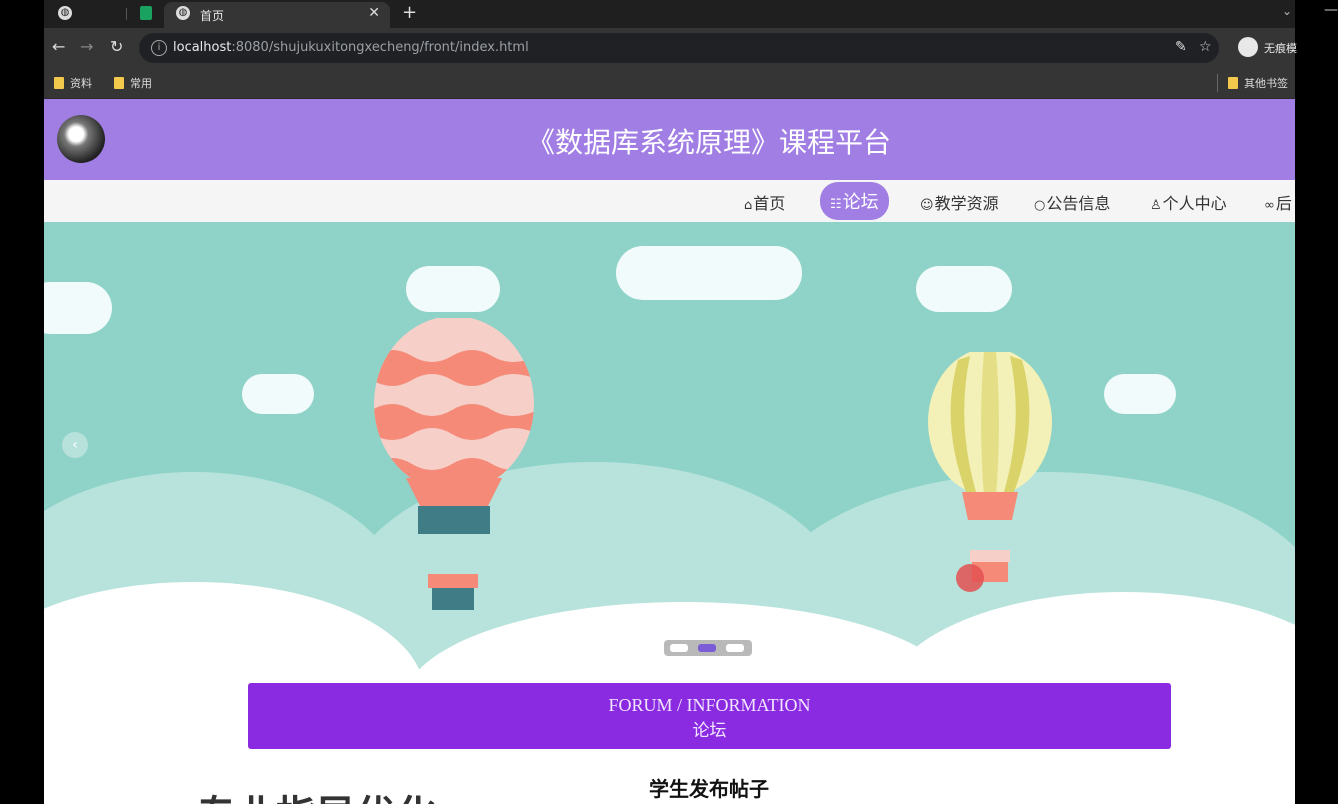  I want to click on tab-title: 首页, so click(212, 16).